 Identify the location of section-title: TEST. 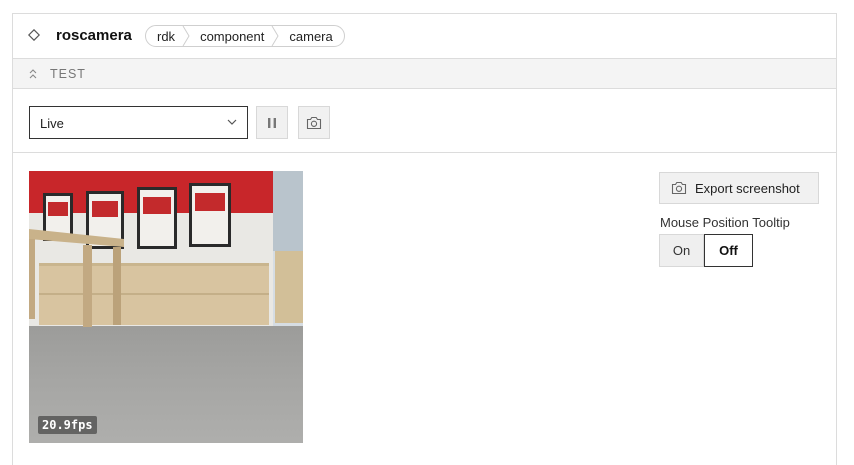
(68, 74).